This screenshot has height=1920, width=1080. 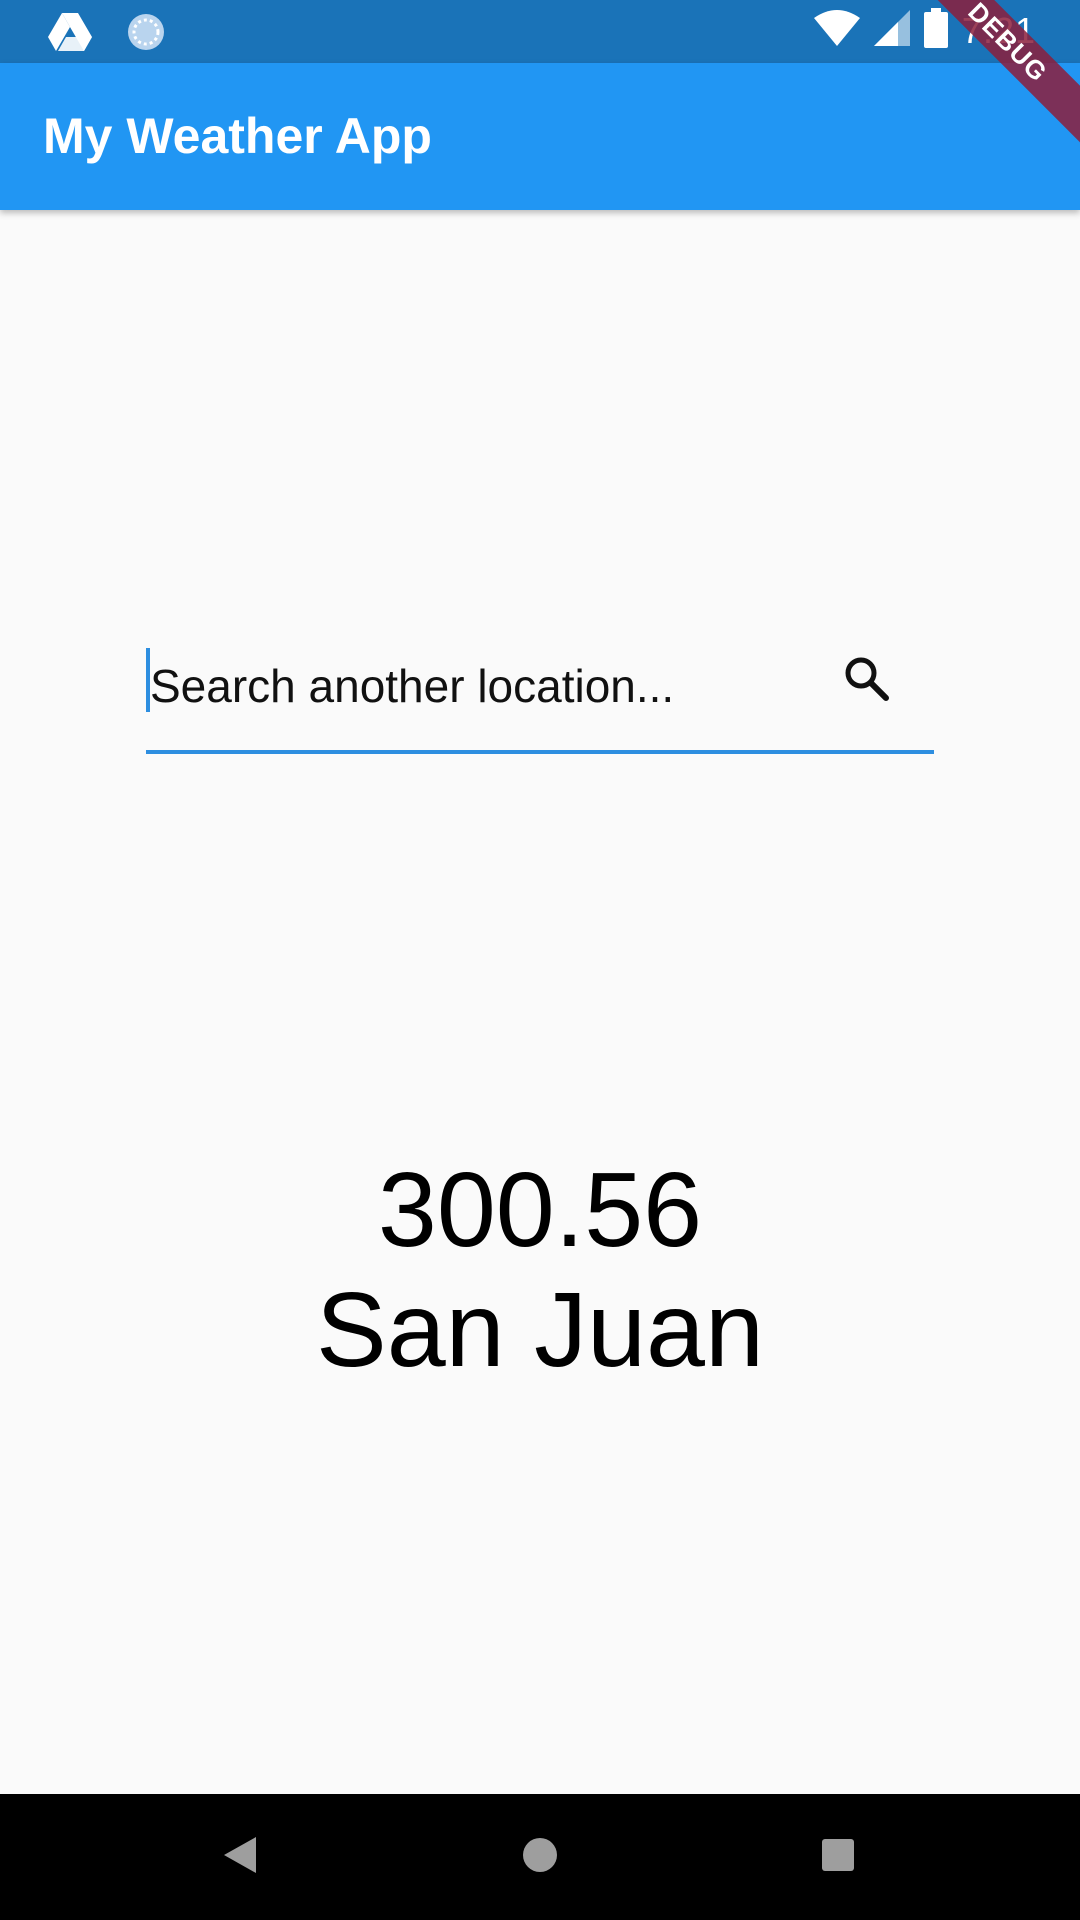 I want to click on signal-icon, so click(x=891, y=30).